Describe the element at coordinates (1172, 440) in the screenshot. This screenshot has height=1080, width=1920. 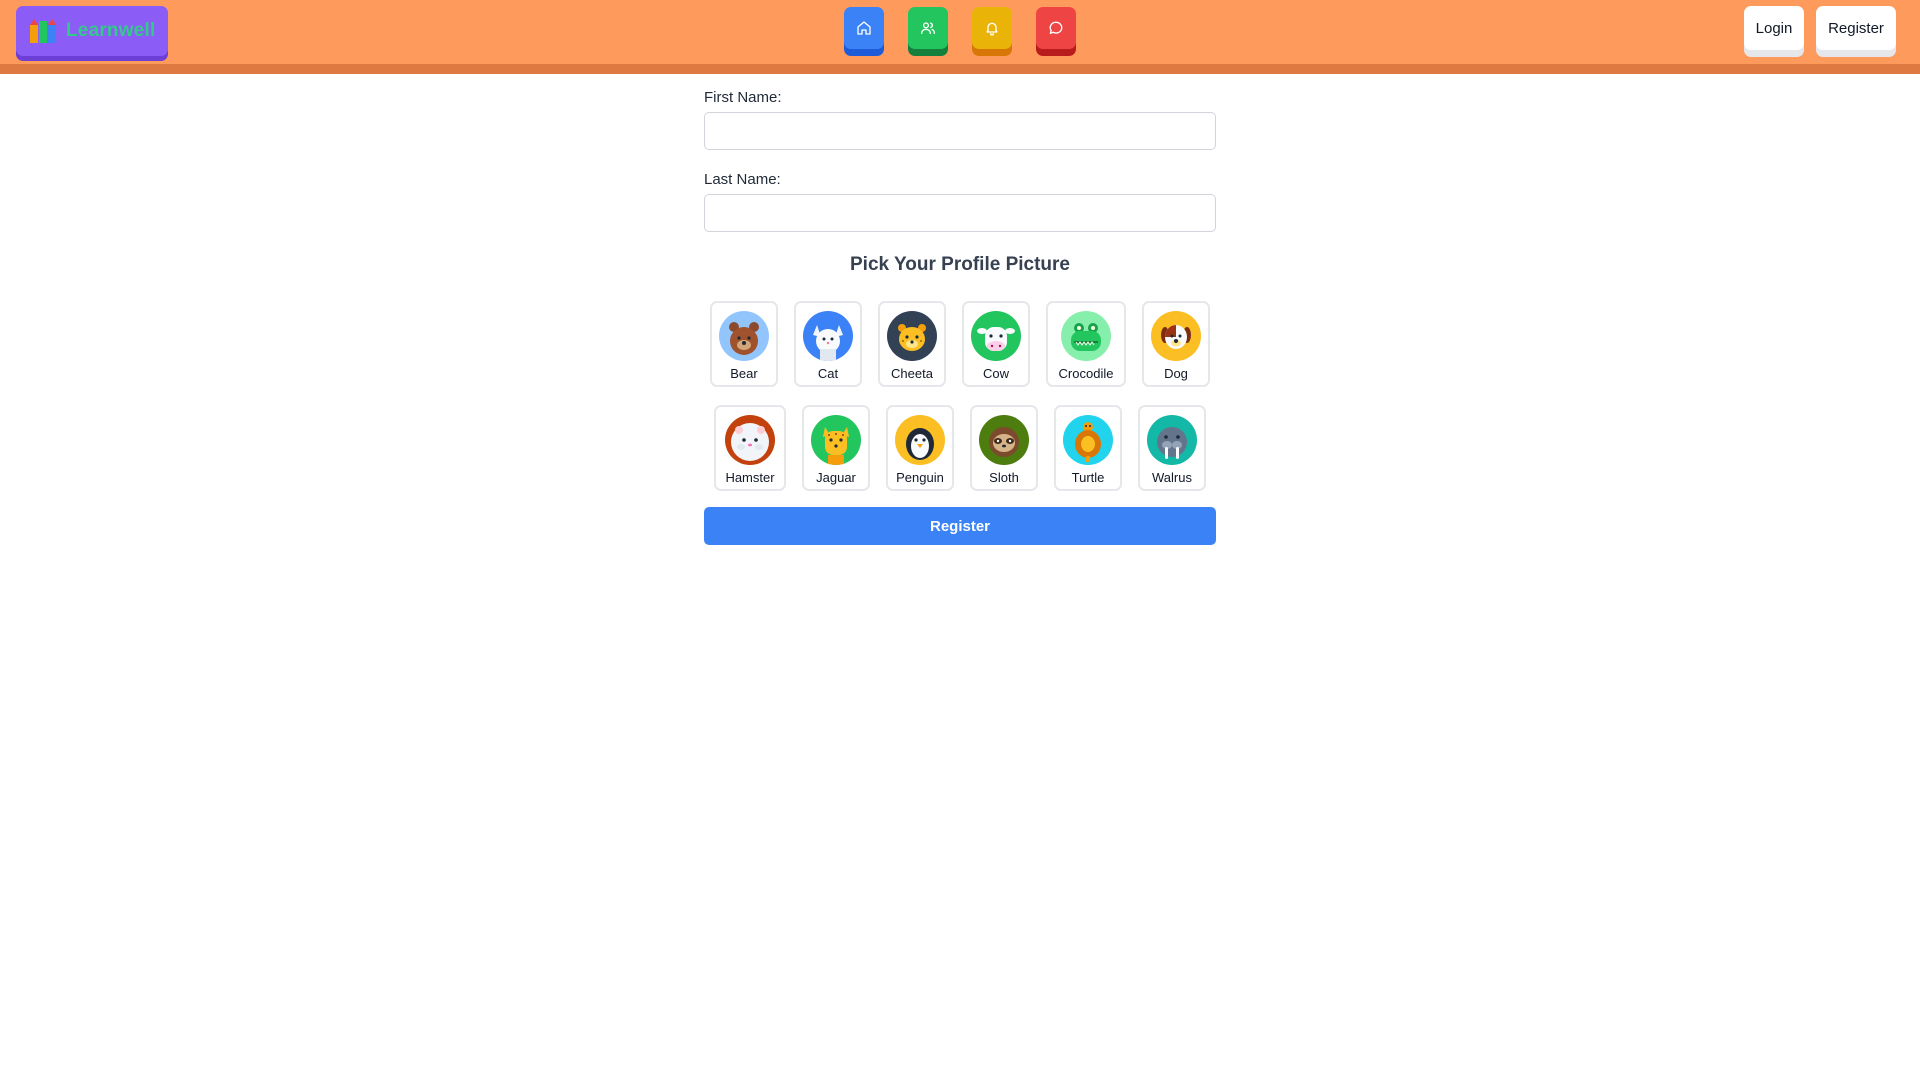
I see `walrus-icon` at that location.